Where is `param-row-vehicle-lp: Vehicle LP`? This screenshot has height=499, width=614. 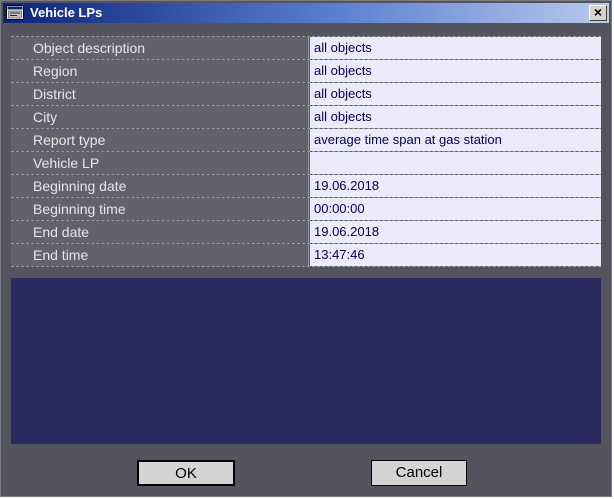
param-row-vehicle-lp: Vehicle LP is located at coordinates (306, 163).